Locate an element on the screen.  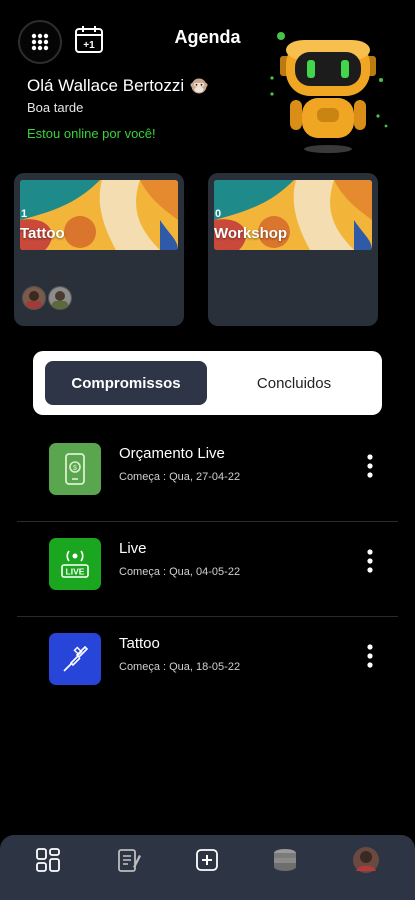
monkey-emoji-icon is located at coordinates (199, 86).